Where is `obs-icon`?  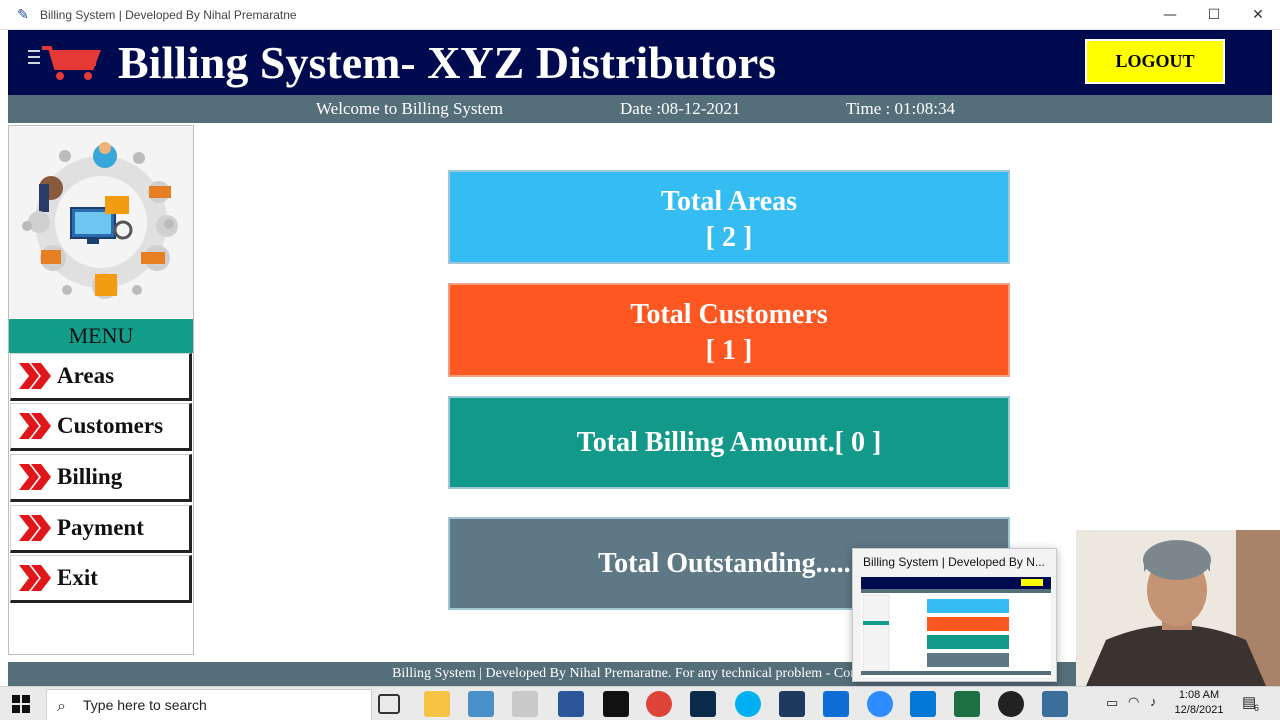
obs-icon is located at coordinates (1011, 704).